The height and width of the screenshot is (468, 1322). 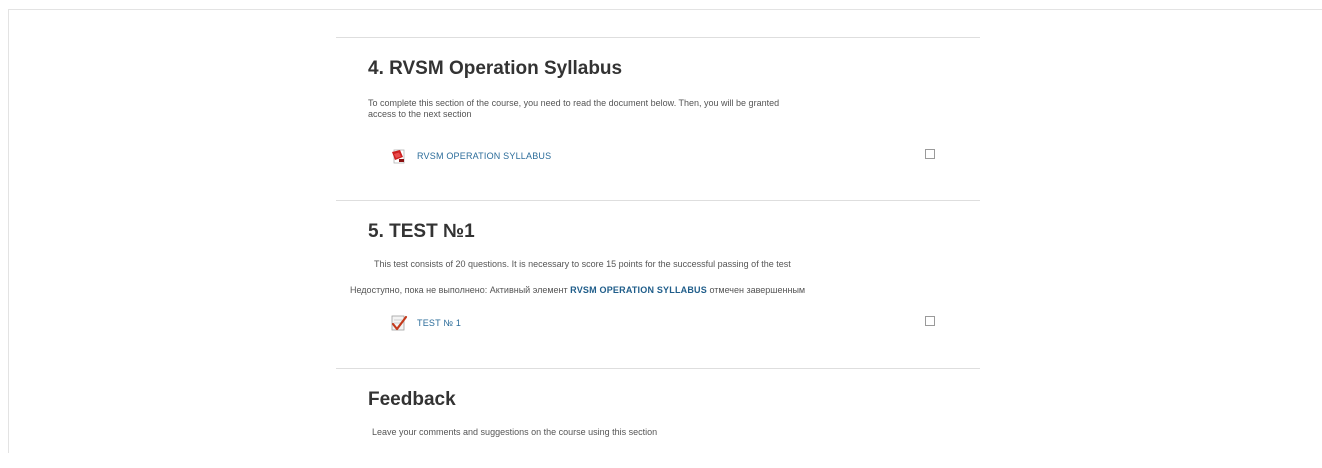 I want to click on activity-rvsm-syllabus: RVSM OPERATION SYLLABUS, so click(x=670, y=156).